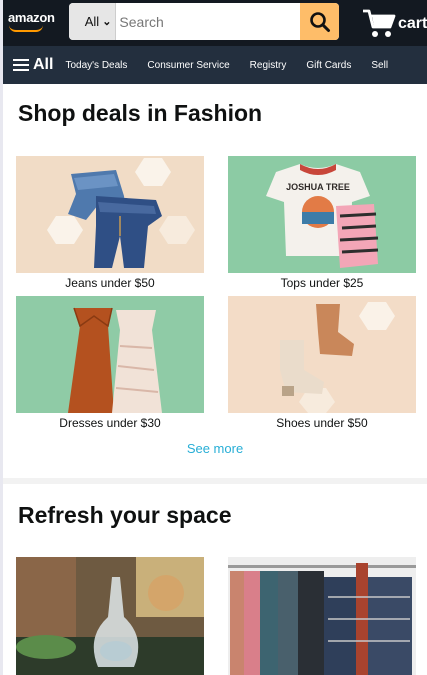 The width and height of the screenshot is (427, 675). I want to click on fashion-card-label: Shoes under $50, so click(322, 423).